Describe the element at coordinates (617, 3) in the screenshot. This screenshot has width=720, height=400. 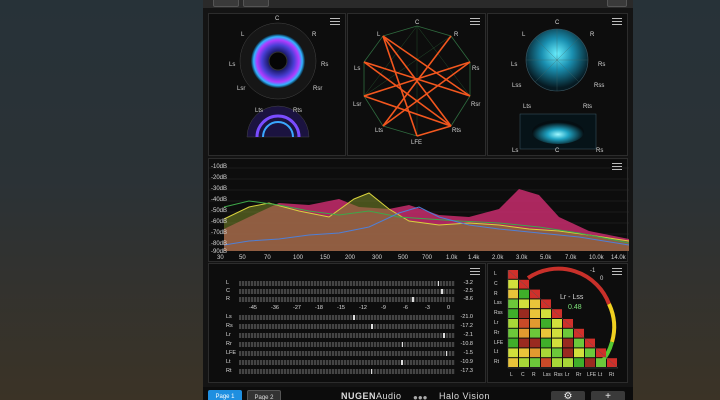
I see `window-button-right` at that location.